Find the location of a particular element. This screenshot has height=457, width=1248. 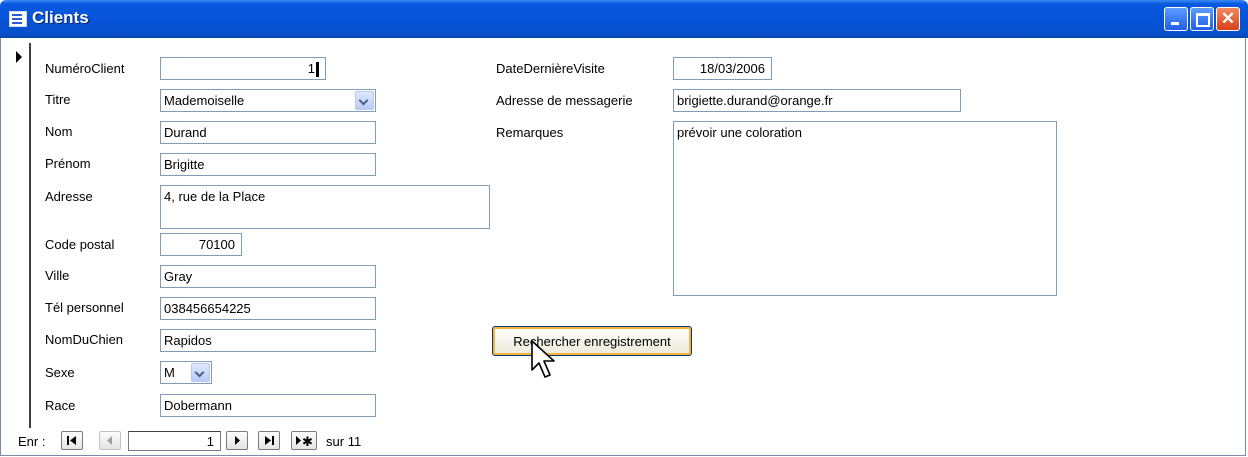

minimize-button is located at coordinates (1176, 19).